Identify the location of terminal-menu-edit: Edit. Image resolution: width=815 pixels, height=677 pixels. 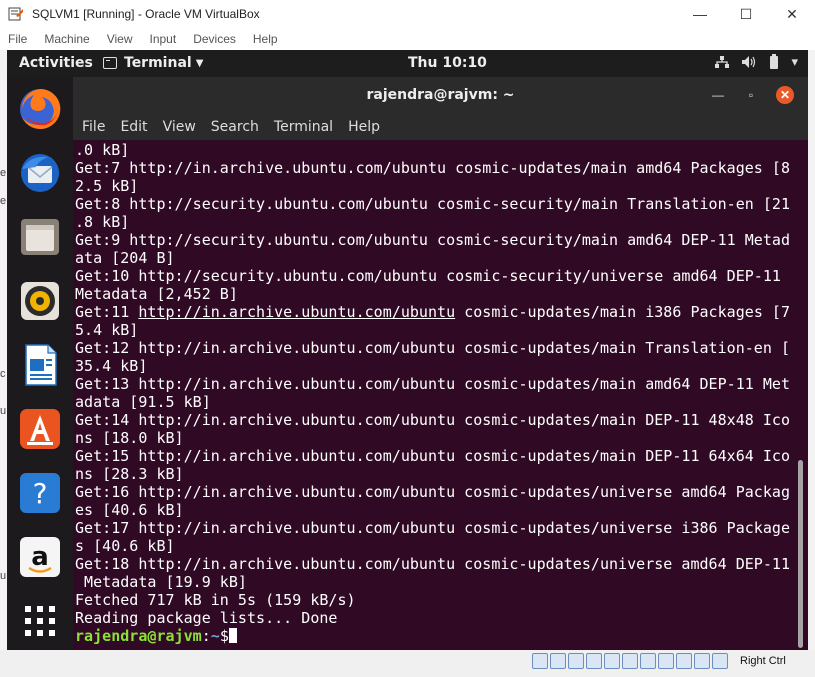
(133, 127).